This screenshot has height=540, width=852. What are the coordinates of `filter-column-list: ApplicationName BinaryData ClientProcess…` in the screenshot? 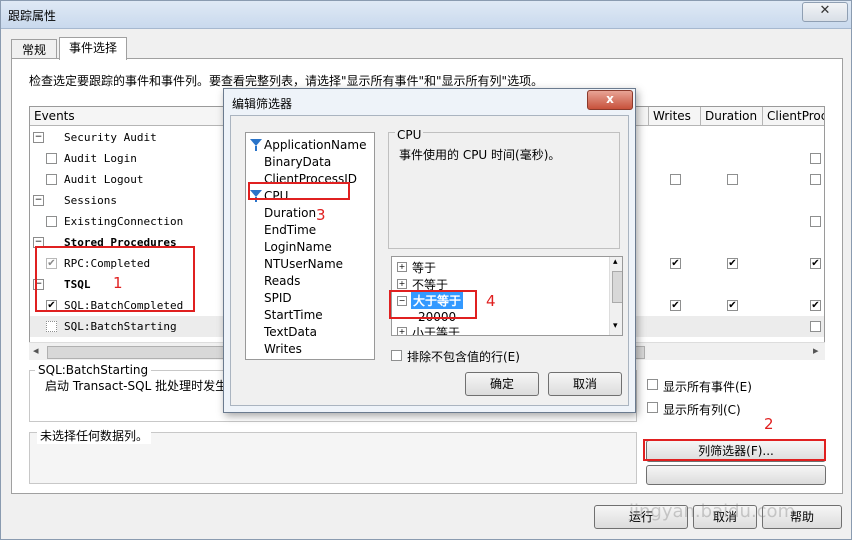 It's located at (310, 246).